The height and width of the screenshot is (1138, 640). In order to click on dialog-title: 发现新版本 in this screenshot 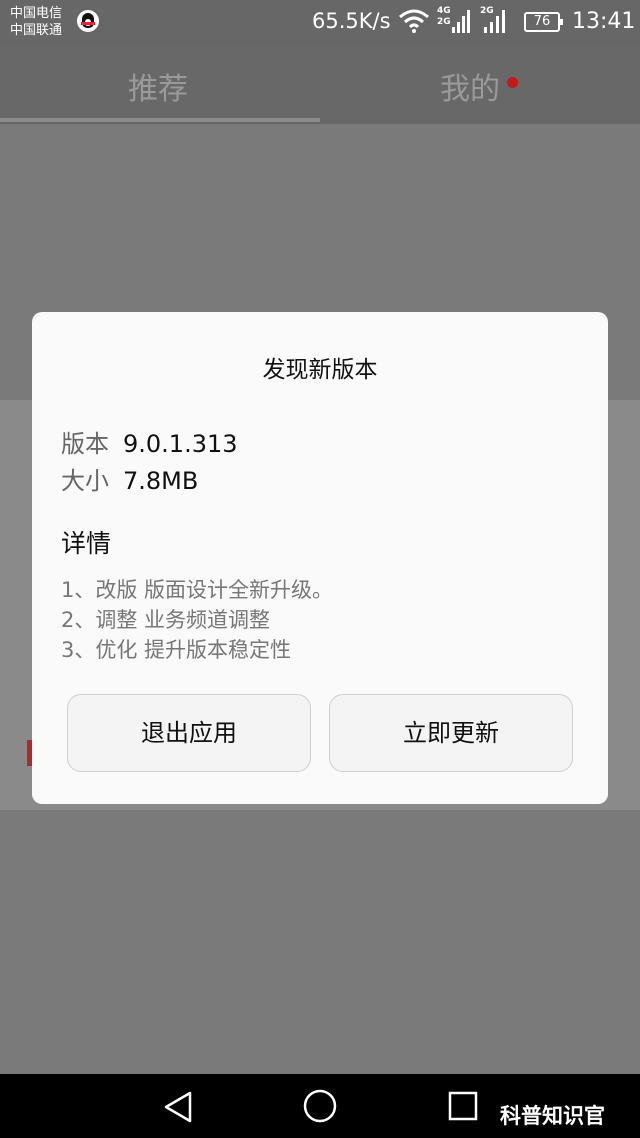, I will do `click(320, 370)`.